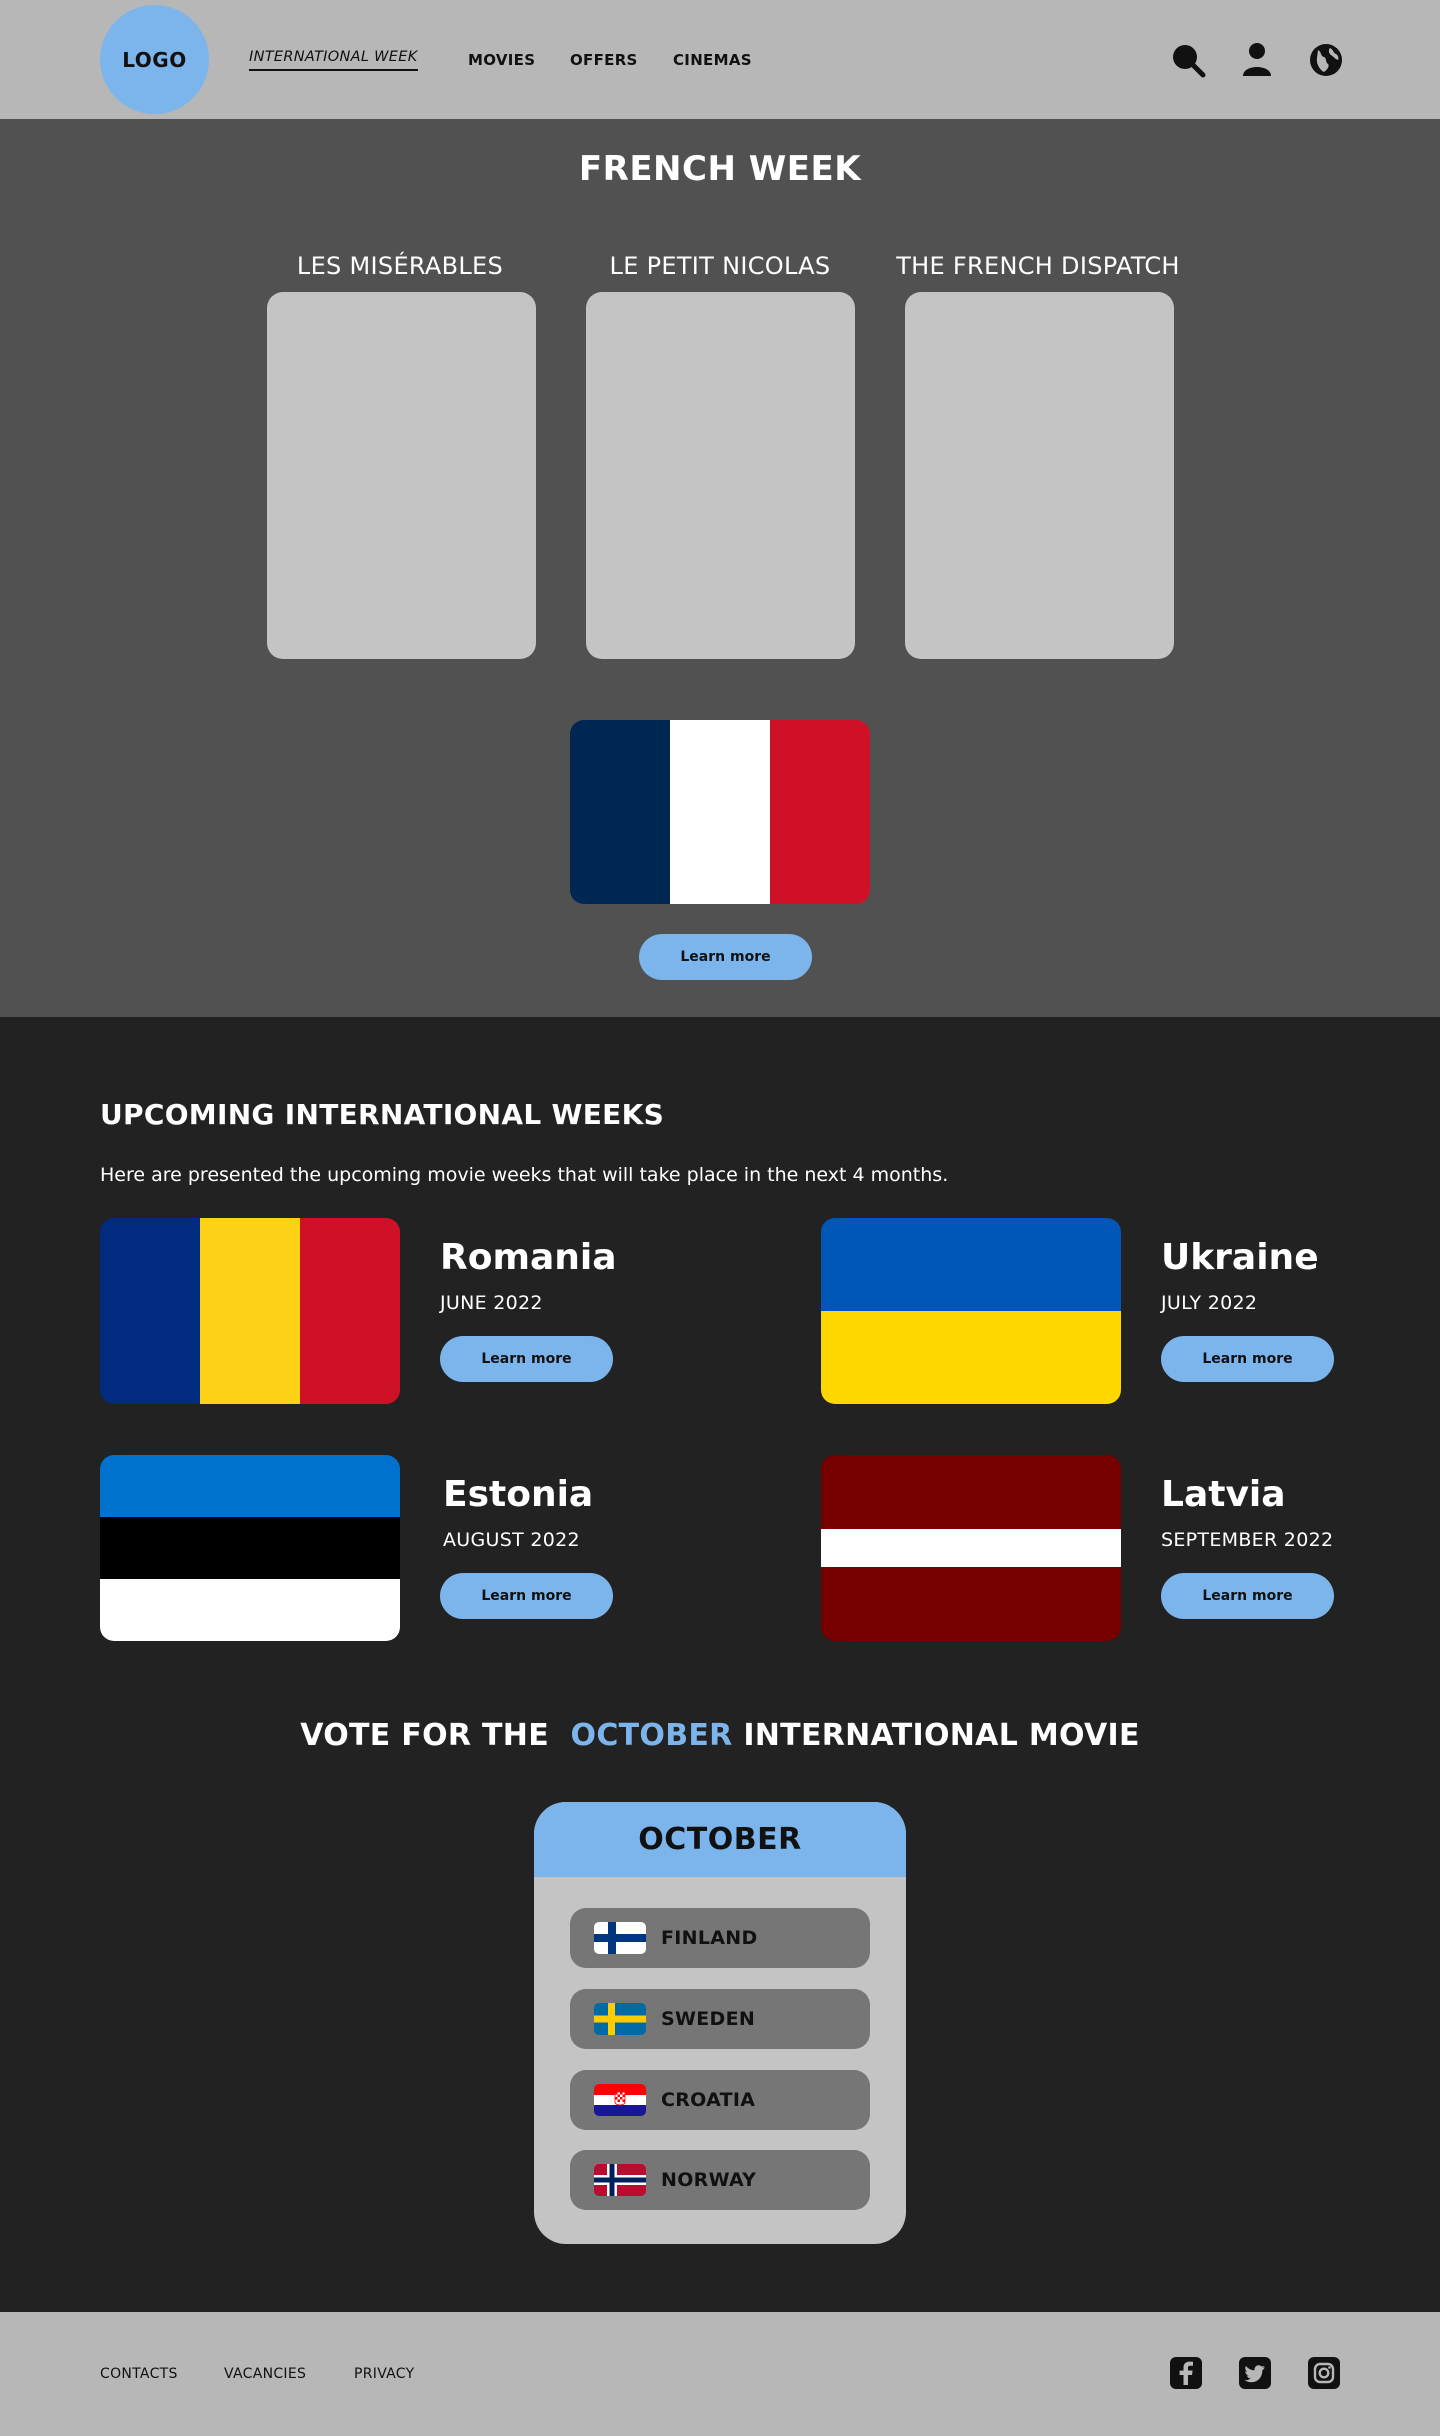  I want to click on vote-title-month: OCTOBER, so click(651, 1735).